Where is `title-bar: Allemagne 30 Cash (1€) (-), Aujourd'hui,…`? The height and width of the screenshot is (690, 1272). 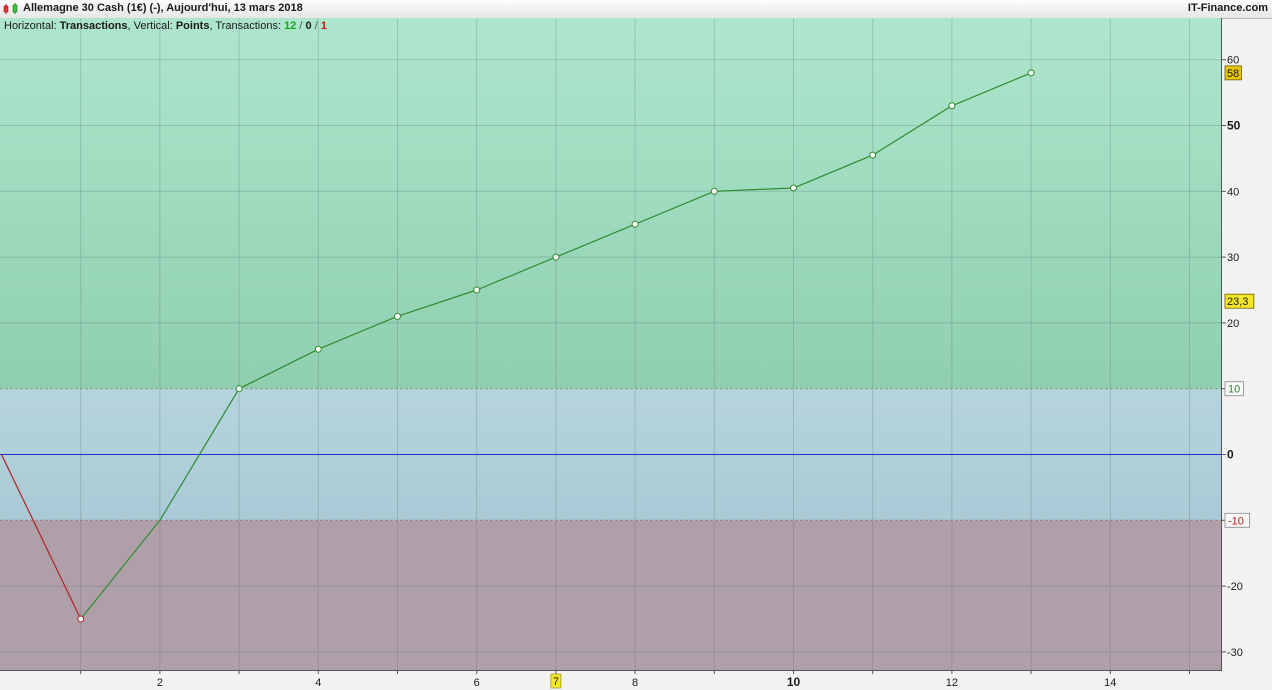
title-bar: Allemagne 30 Cash (1€) (-), Aujourd'hui,… is located at coordinates (636, 9).